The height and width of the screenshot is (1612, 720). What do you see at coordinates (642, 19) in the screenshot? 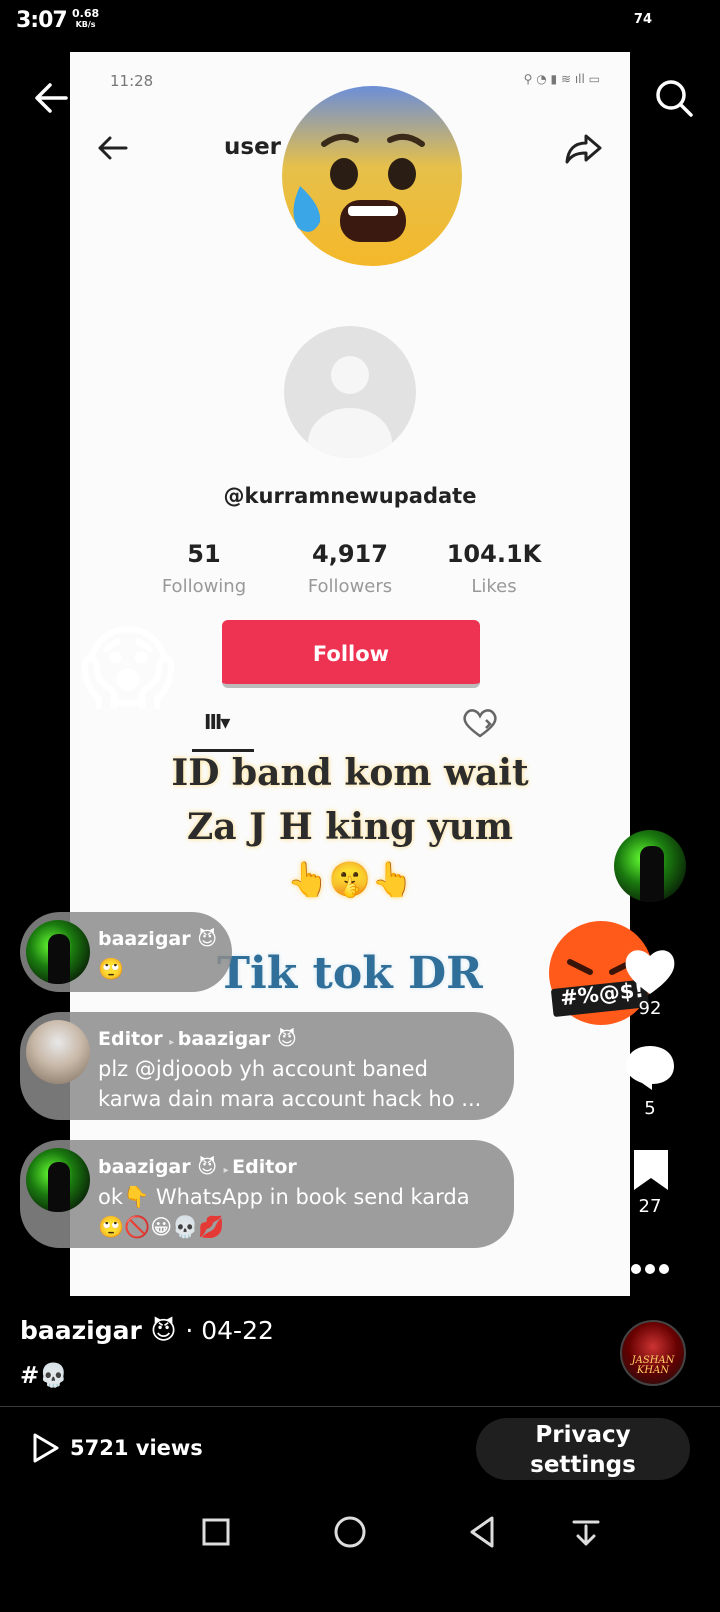
I see `battery-level: 74` at bounding box center [642, 19].